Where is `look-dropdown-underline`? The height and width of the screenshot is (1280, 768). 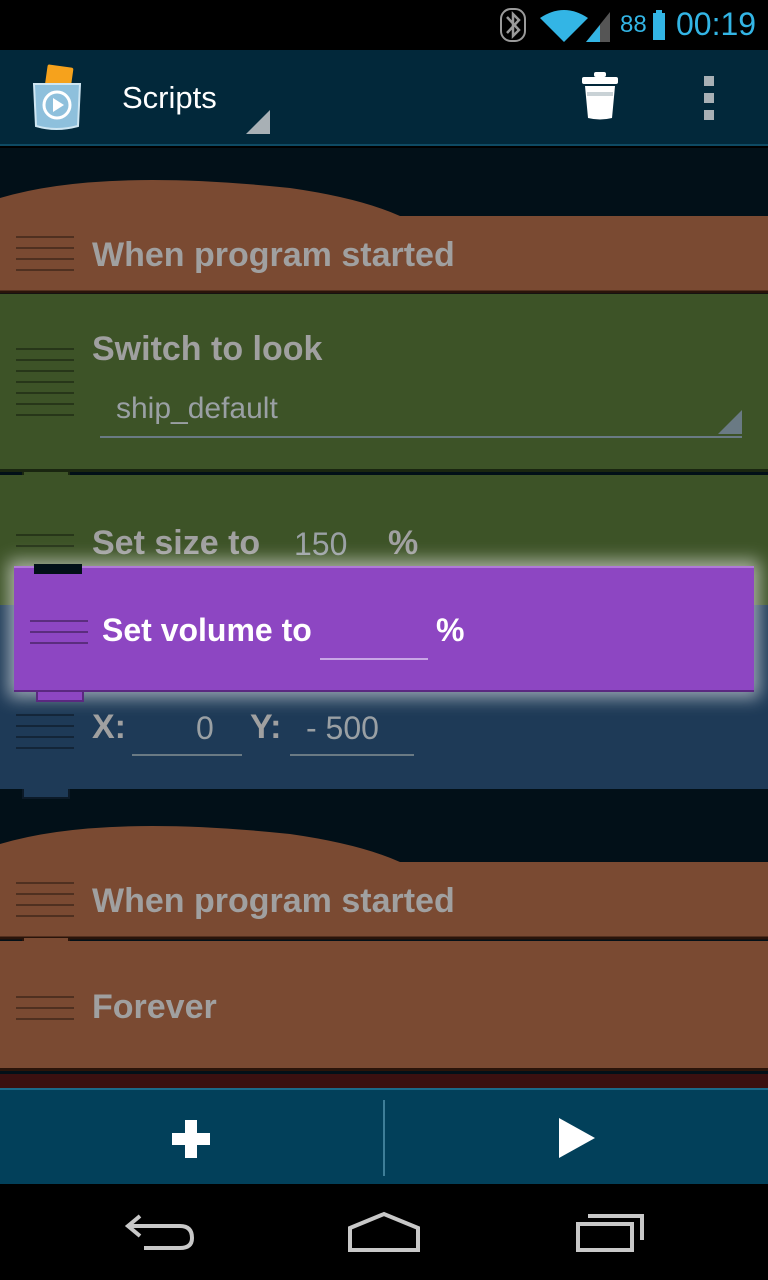 look-dropdown-underline is located at coordinates (421, 437).